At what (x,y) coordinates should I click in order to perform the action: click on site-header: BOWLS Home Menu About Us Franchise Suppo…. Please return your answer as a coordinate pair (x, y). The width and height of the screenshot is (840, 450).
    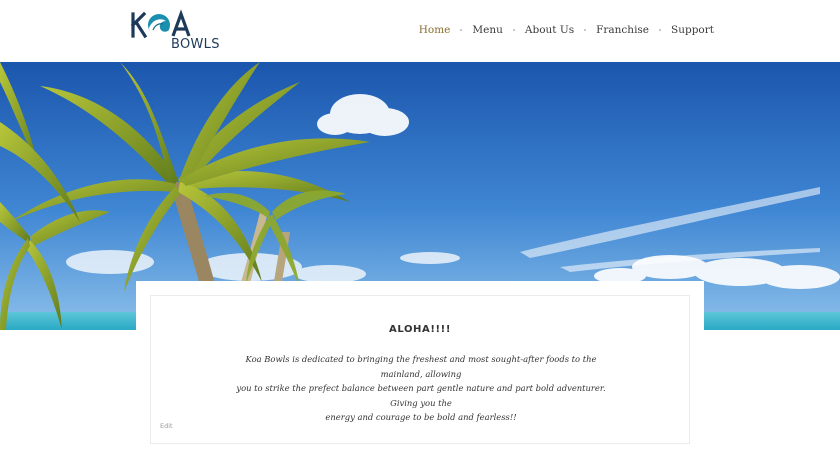
    Looking at the image, I should click on (420, 31).